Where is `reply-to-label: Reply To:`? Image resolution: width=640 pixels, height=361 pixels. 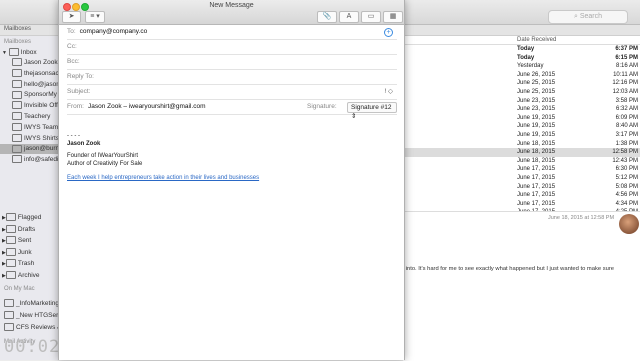 reply-to-label: Reply To: is located at coordinates (80, 76).